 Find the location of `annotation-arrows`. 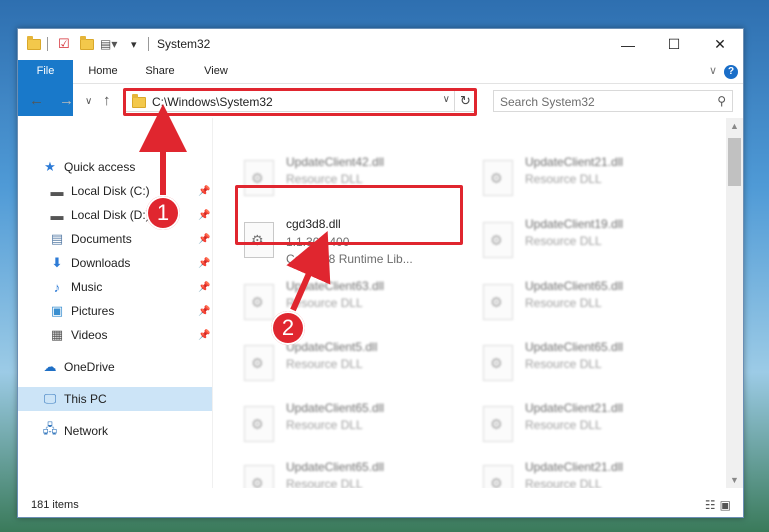

annotation-arrows is located at coordinates (235, 208).